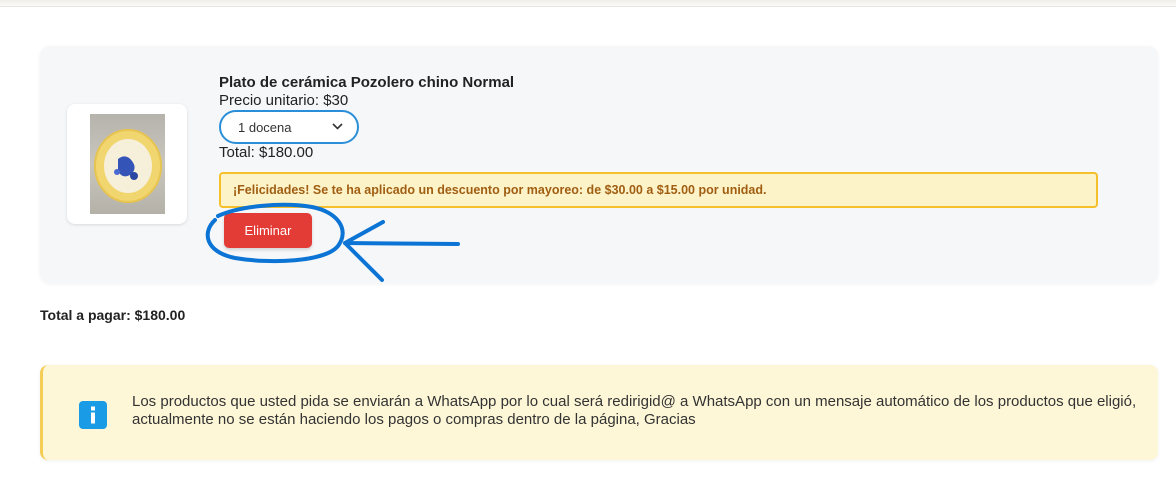 The image size is (1176, 493). I want to click on product-photo, so click(127, 164).